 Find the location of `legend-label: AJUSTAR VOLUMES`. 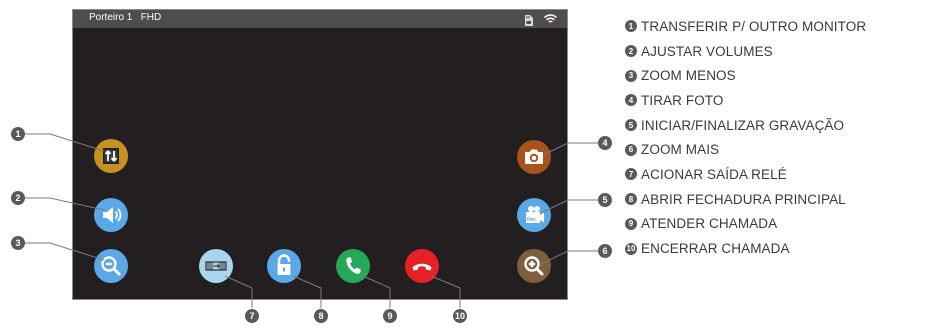

legend-label: AJUSTAR VOLUMES is located at coordinates (707, 51).